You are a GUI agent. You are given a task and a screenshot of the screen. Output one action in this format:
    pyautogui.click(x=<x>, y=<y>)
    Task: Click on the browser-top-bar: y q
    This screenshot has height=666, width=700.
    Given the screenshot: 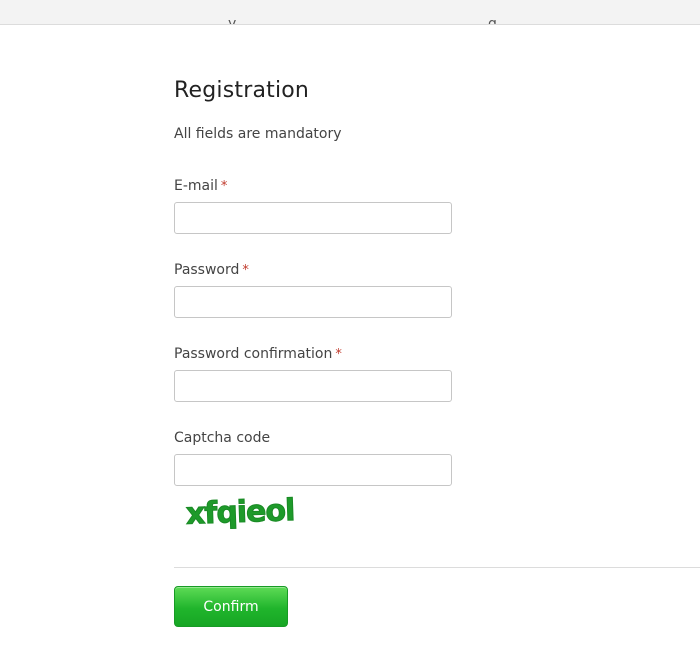 What is the action you would take?
    pyautogui.click(x=350, y=12)
    